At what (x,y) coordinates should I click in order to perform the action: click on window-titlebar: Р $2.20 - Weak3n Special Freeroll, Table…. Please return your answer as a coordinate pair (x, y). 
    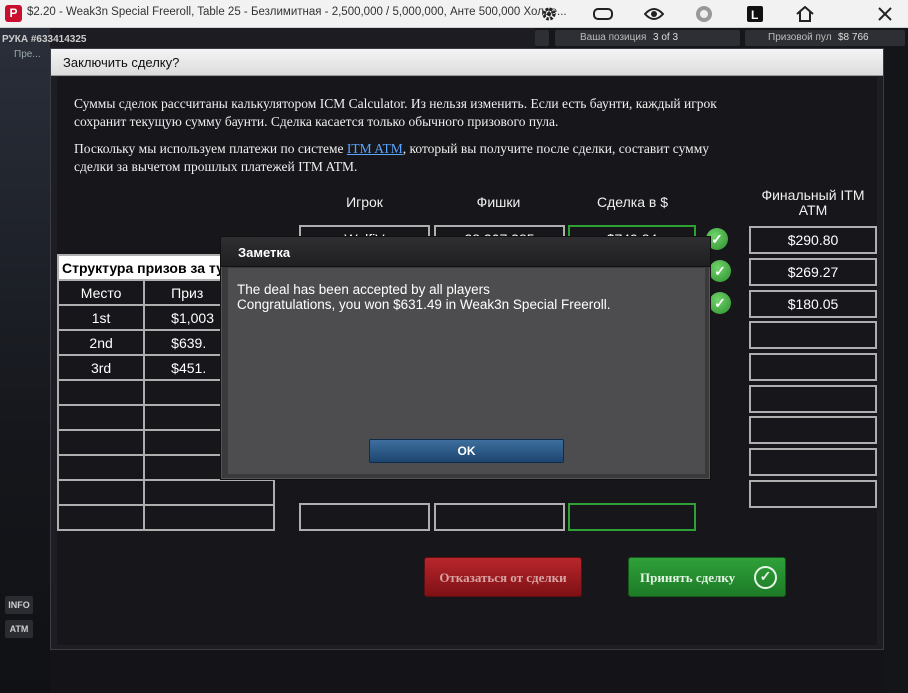
    Looking at the image, I should click on (454, 14).